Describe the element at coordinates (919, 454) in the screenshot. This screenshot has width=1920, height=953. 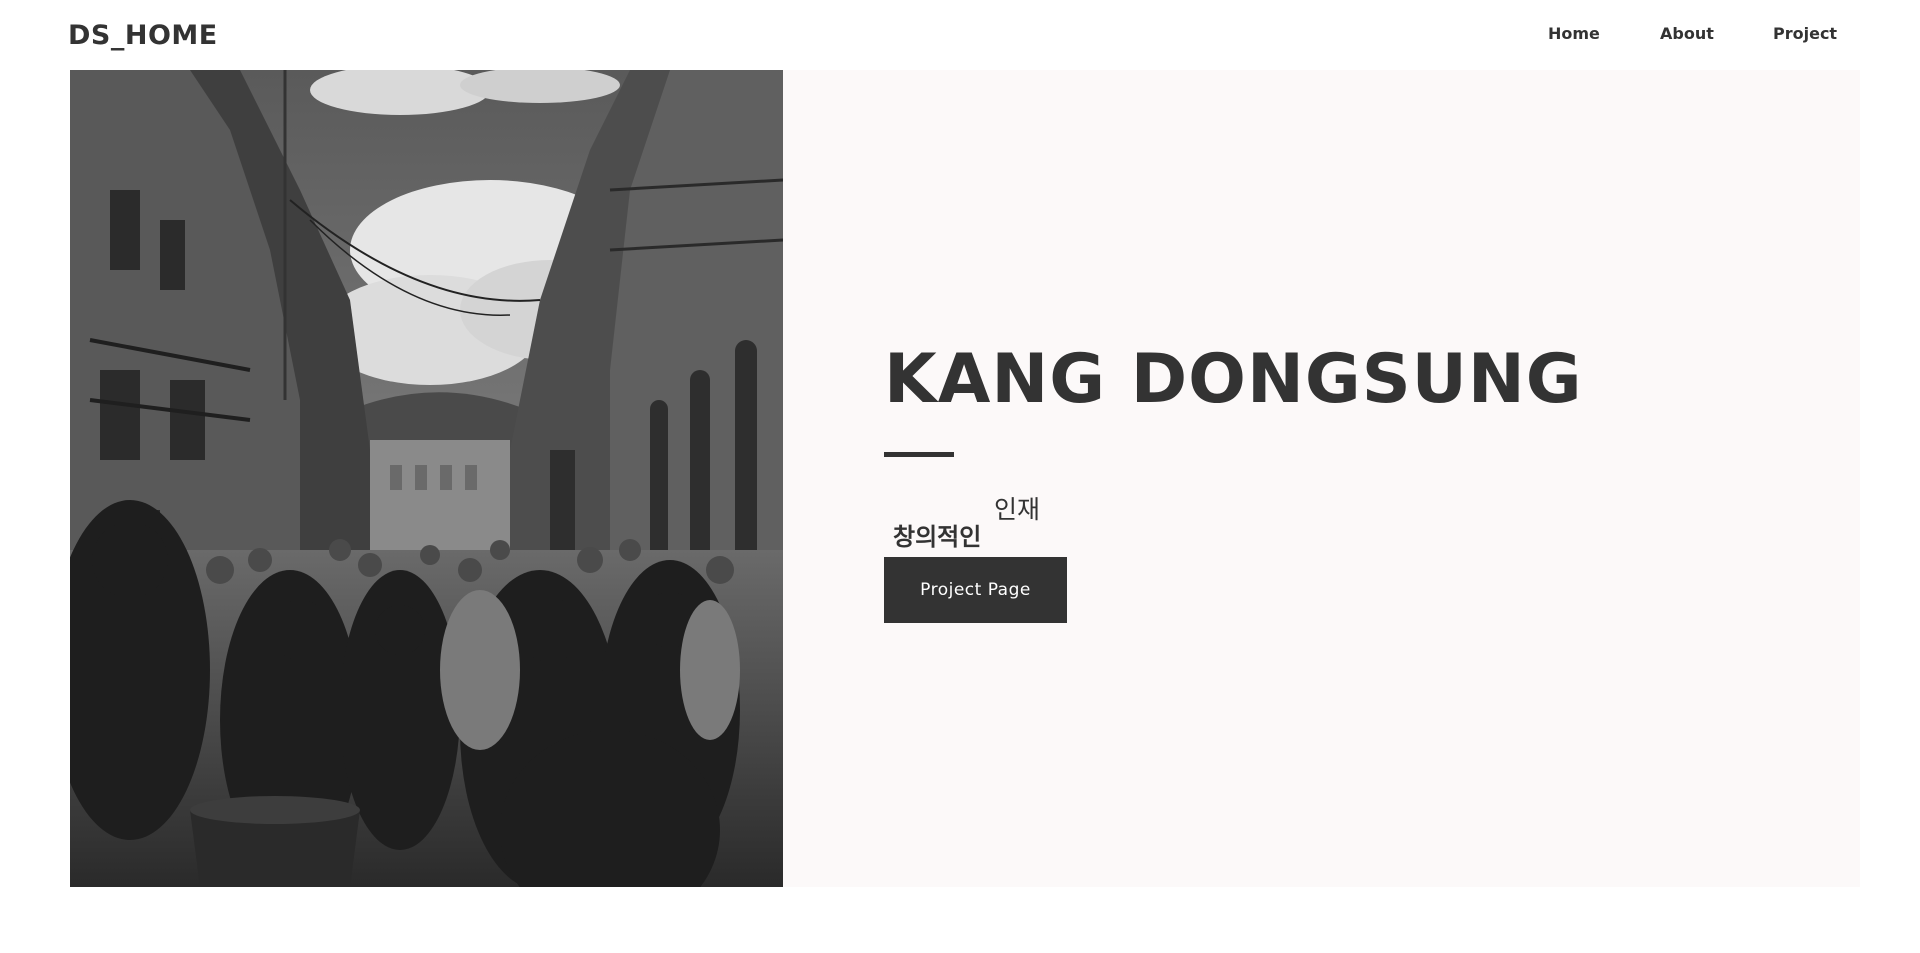
I see `title-underline-divider` at that location.